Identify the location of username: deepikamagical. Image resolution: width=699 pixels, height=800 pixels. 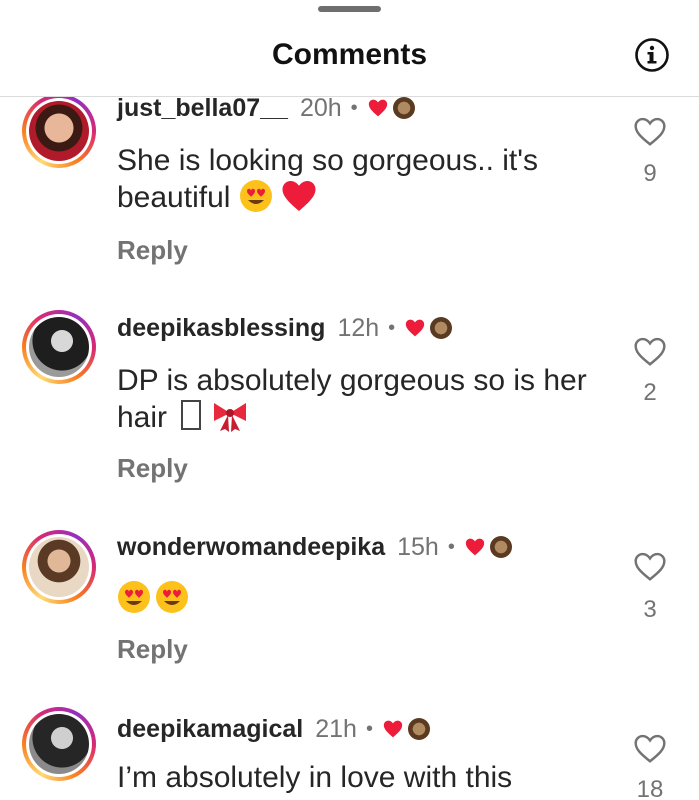
(210, 729).